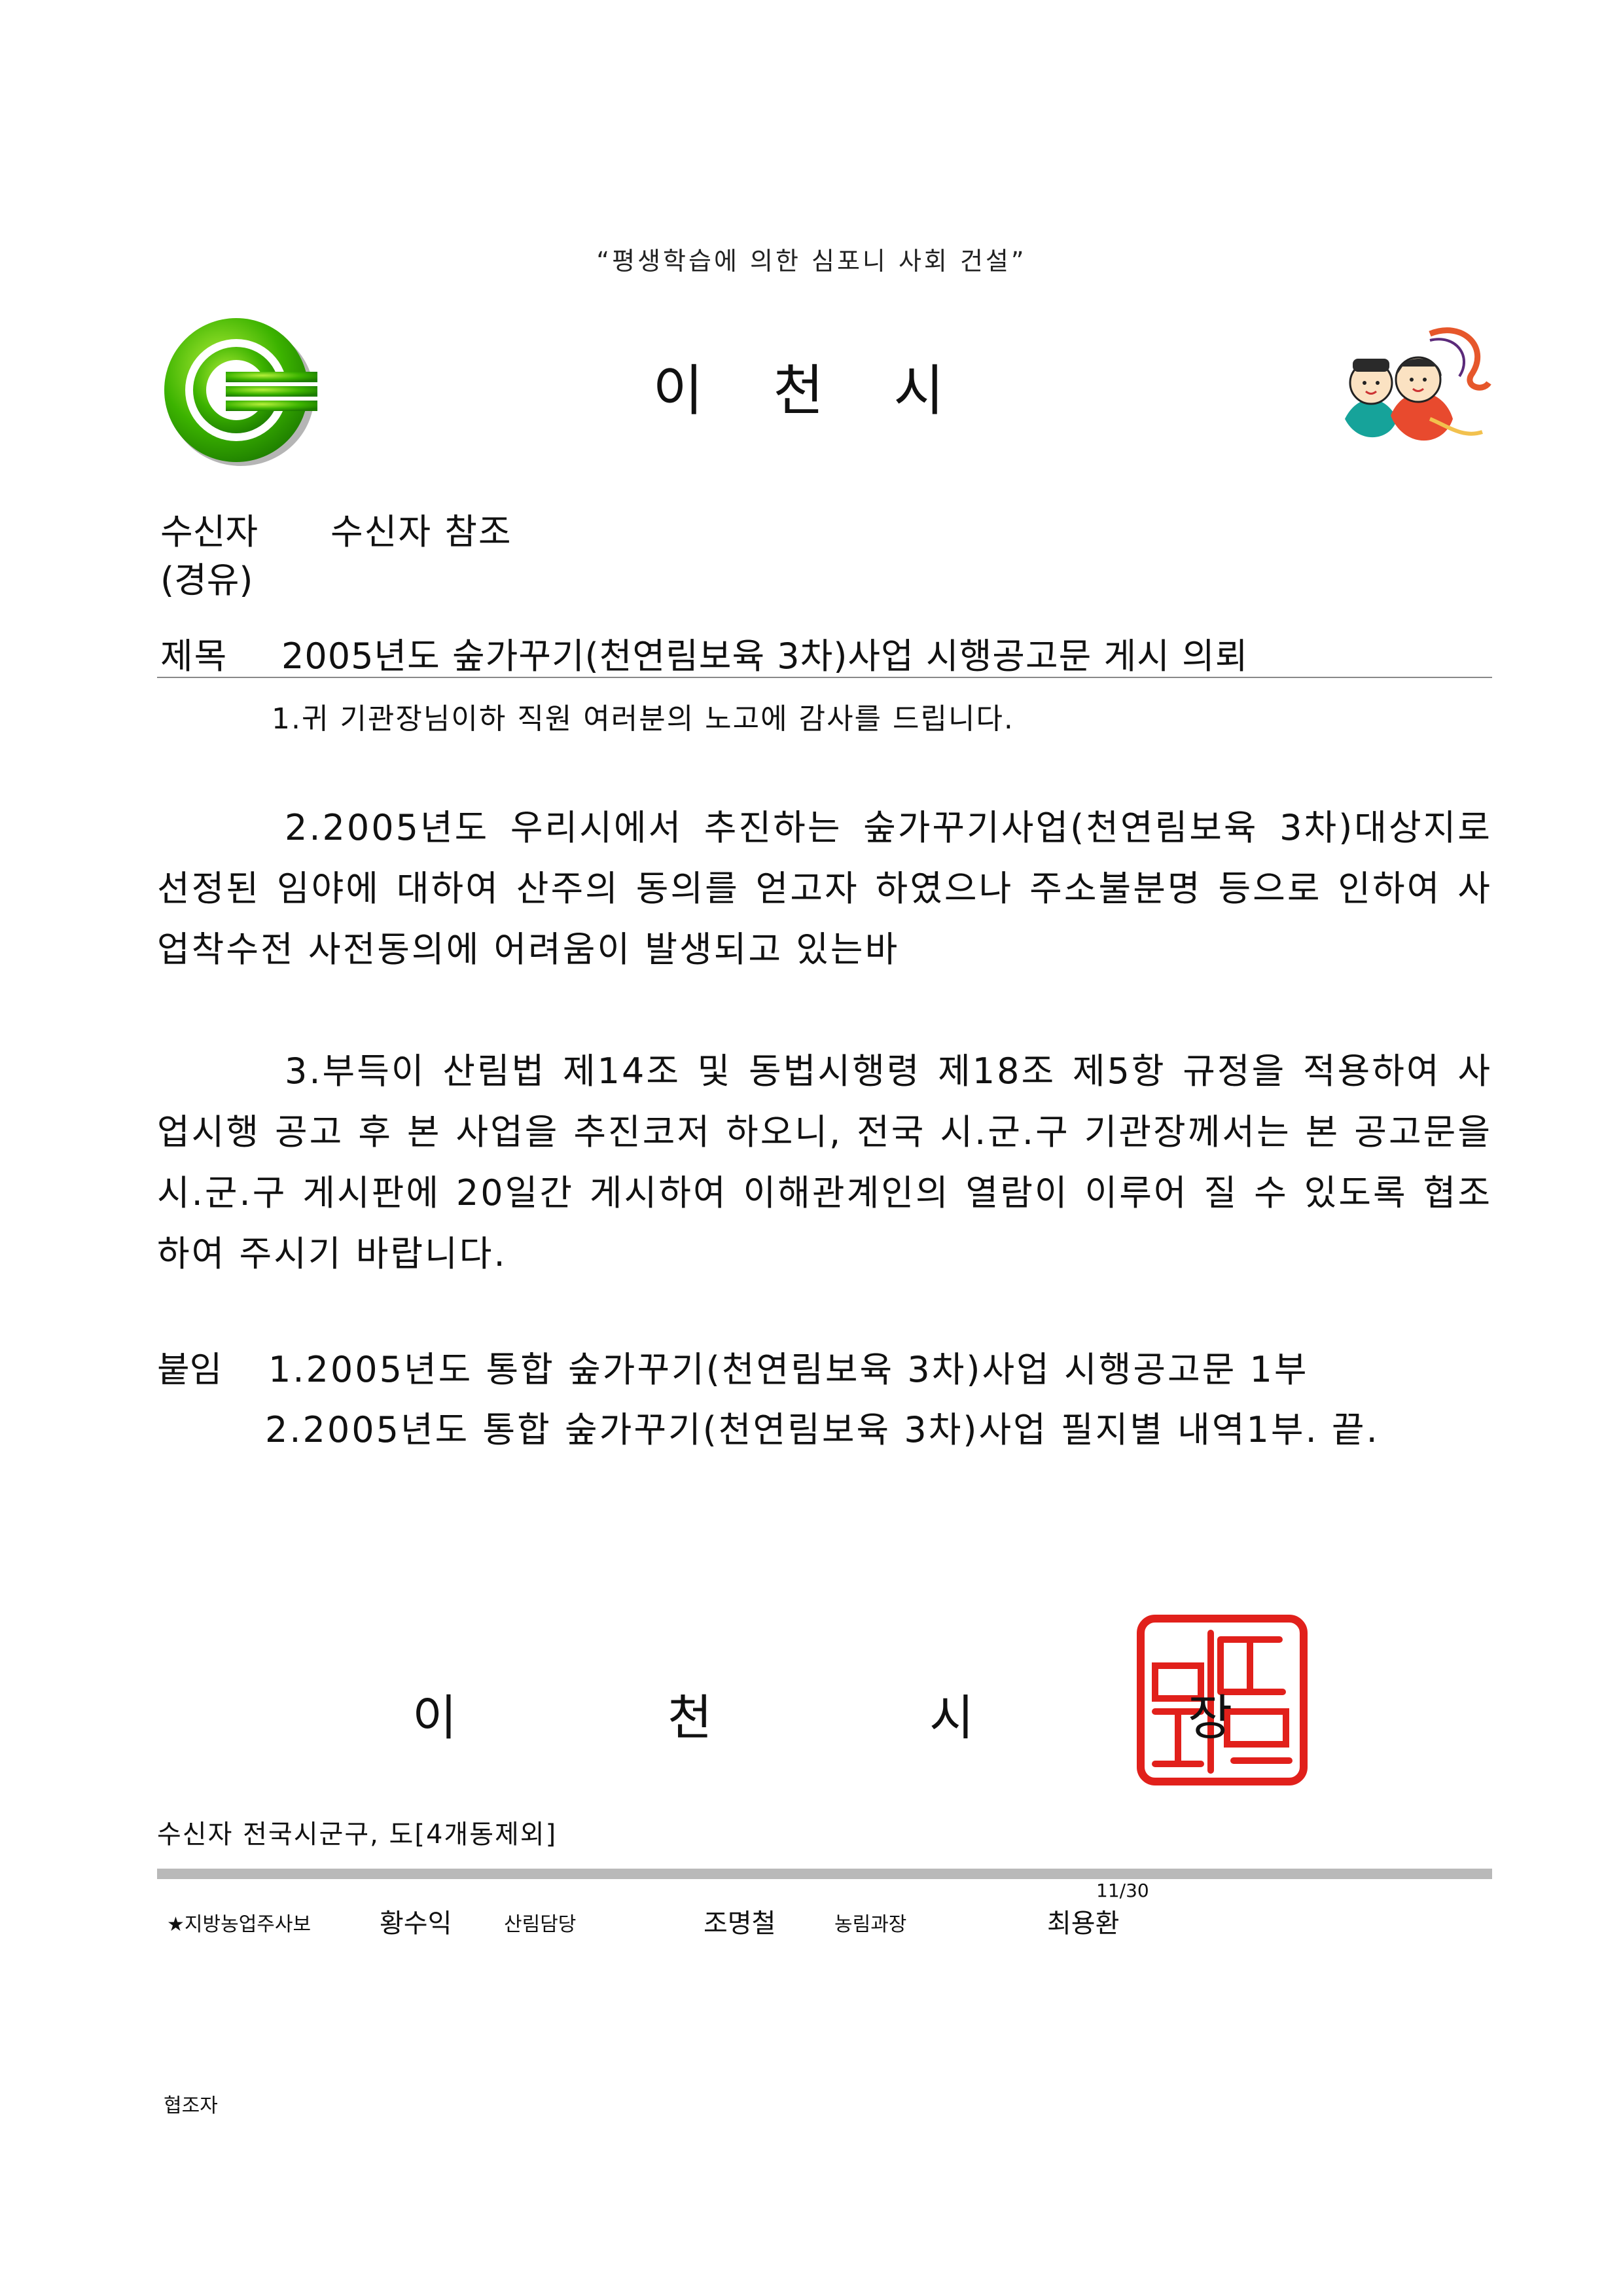  What do you see at coordinates (421, 531) in the screenshot?
I see `recipient-value: 수신자 참조` at bounding box center [421, 531].